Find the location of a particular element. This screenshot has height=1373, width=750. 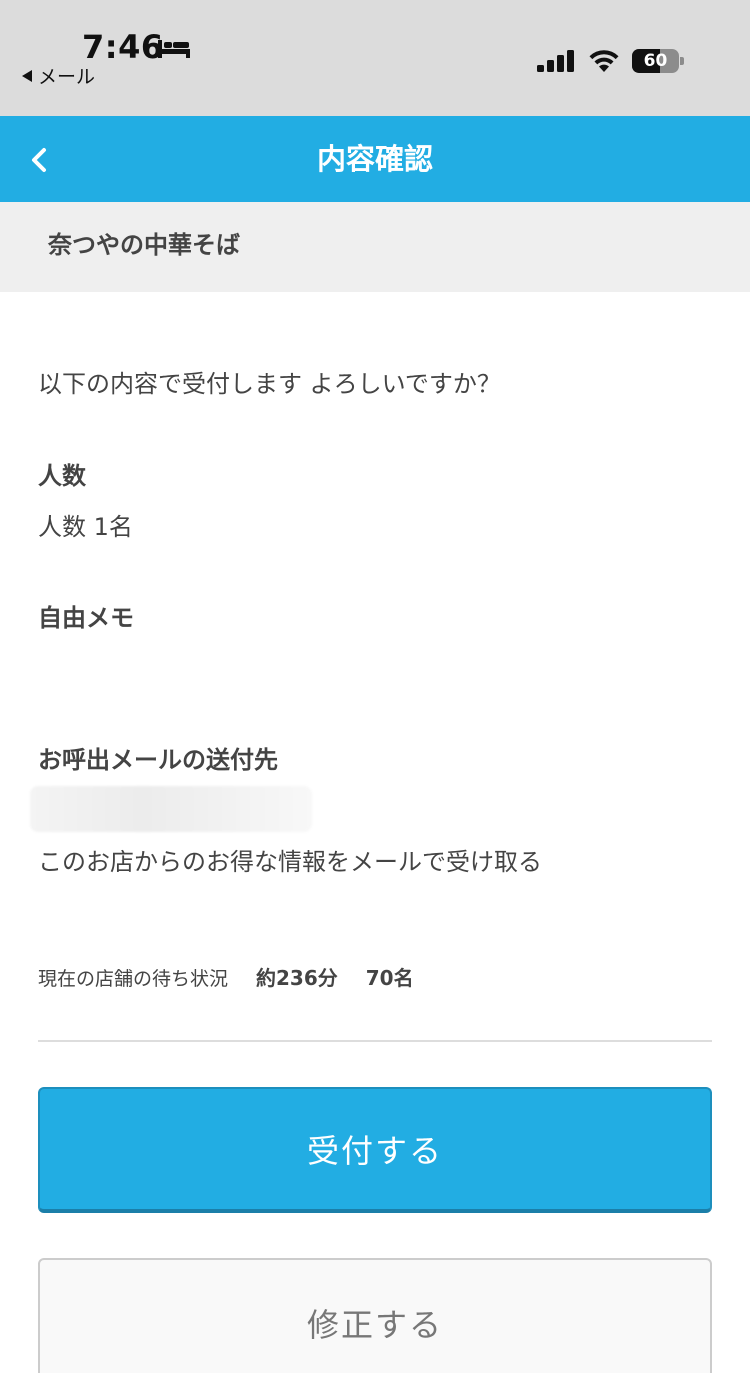

wait-status-label: 現在の店舗の待ち状況 is located at coordinates (133, 979).